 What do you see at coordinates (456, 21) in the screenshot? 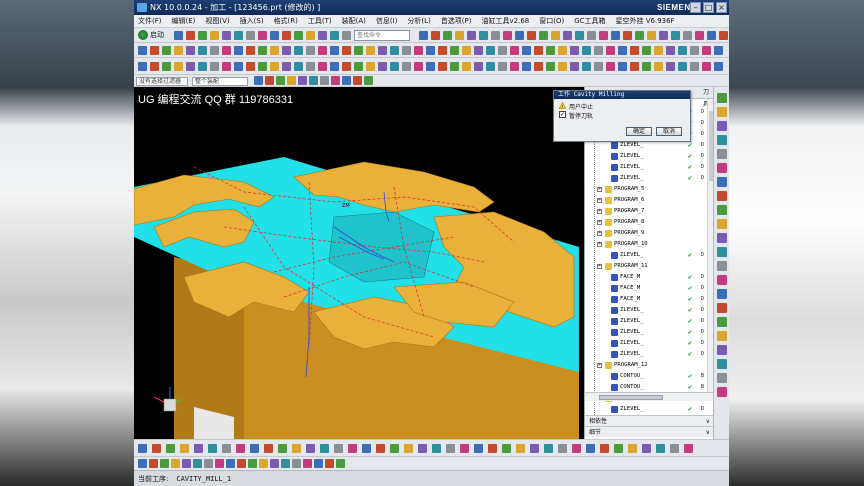
I see `menu-item-9: 首选项(P)` at bounding box center [456, 21].